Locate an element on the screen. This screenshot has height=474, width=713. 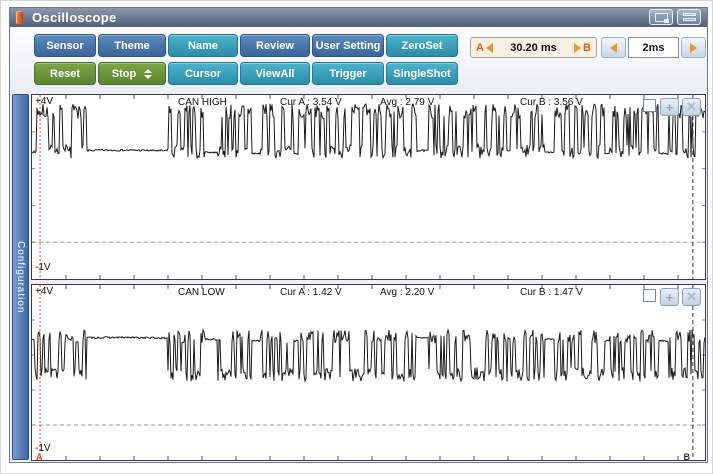
window-title: Oscilloscope is located at coordinates (74, 17).